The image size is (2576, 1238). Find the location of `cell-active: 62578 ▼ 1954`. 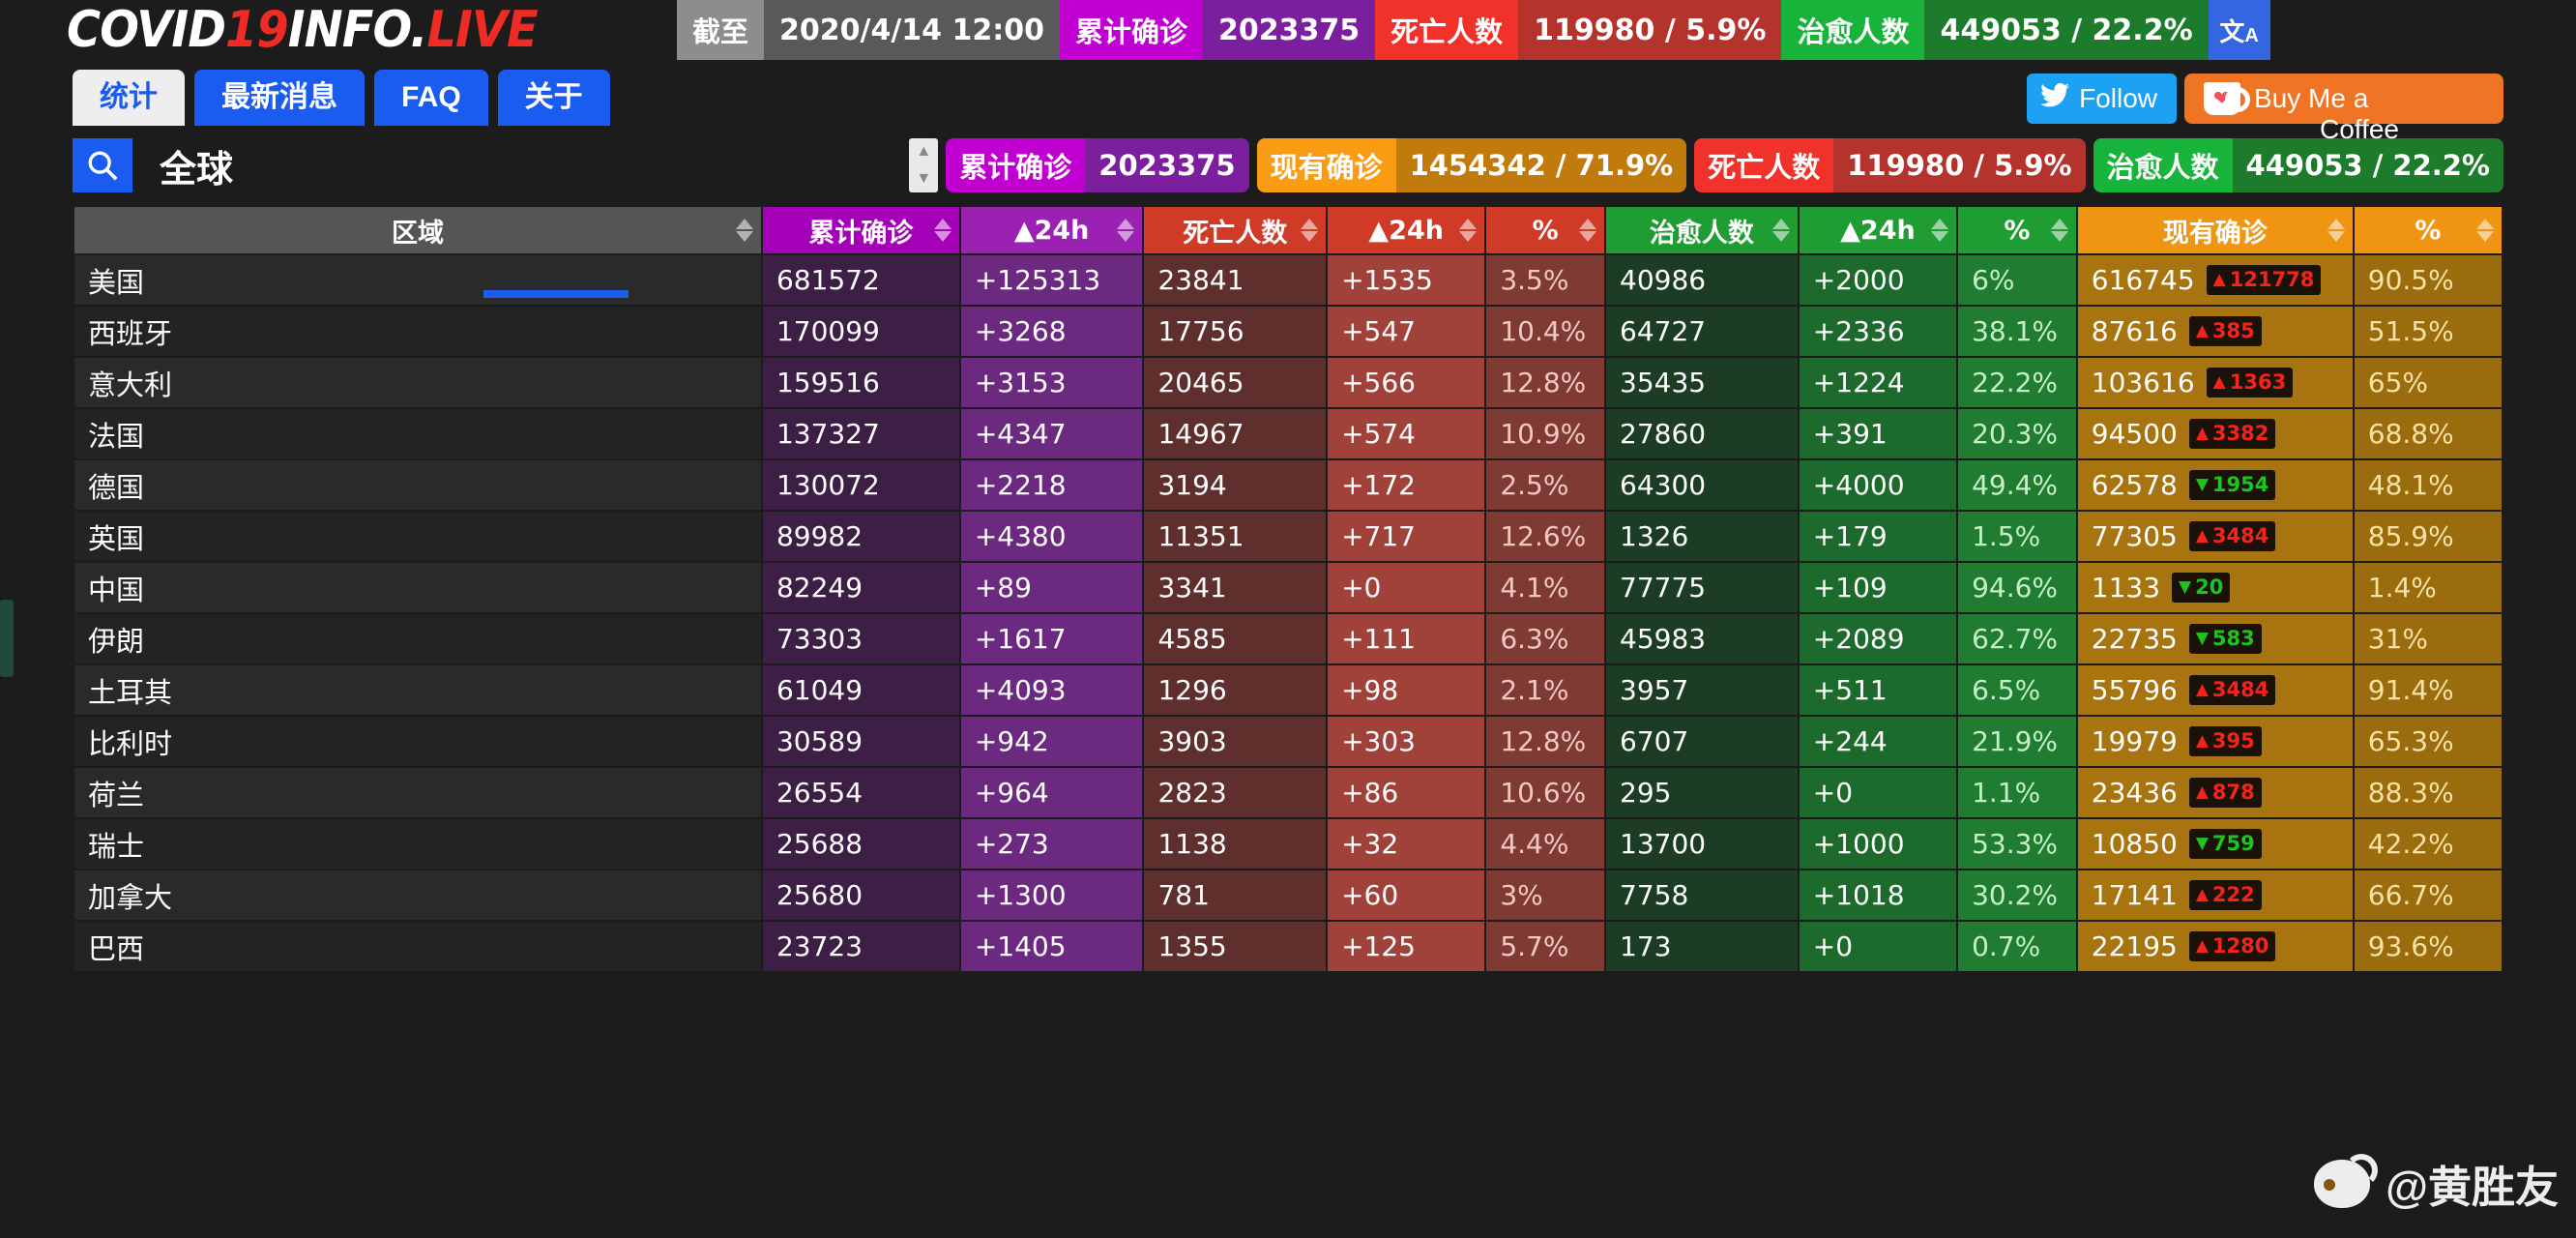

cell-active: 62578 ▼ 1954 is located at coordinates (2215, 485).